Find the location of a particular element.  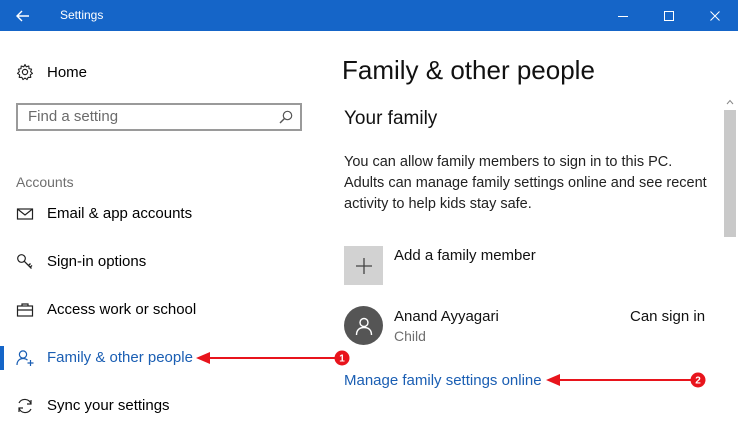

chevron-up-icon is located at coordinates (730, 102).